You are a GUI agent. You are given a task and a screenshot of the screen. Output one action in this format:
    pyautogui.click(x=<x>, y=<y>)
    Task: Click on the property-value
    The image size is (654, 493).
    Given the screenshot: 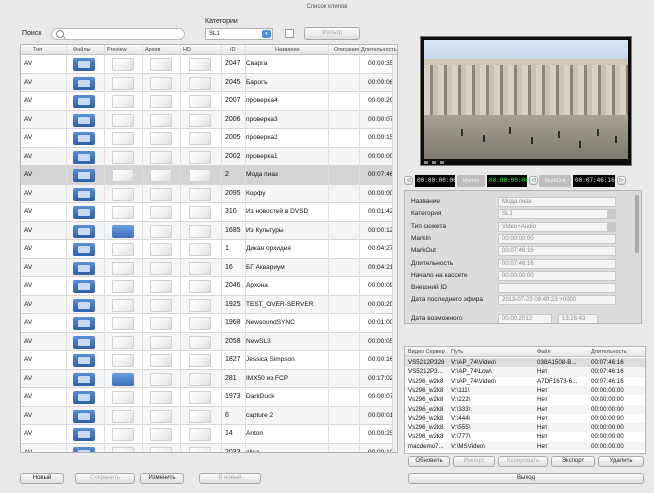 What is the action you would take?
    pyautogui.click(x=557, y=288)
    